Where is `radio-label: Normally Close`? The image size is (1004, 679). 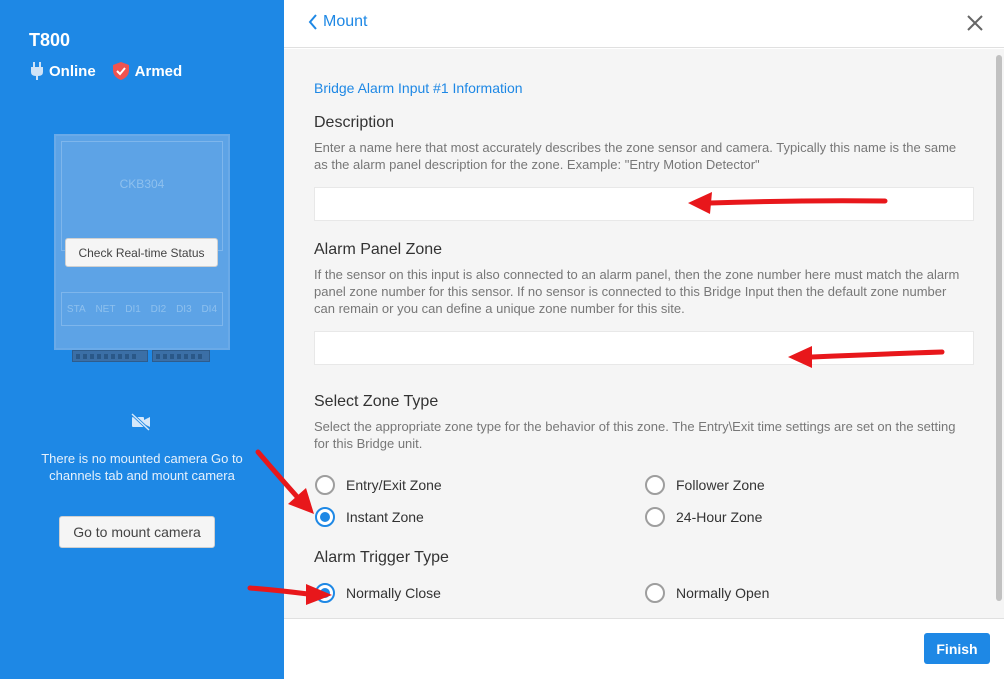
radio-label: Normally Close is located at coordinates (393, 593).